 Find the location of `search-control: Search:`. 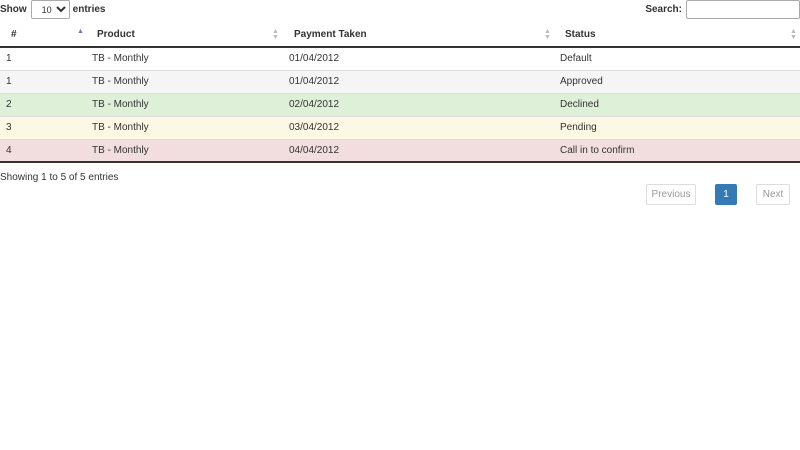

search-control: Search: is located at coordinates (722, 9).